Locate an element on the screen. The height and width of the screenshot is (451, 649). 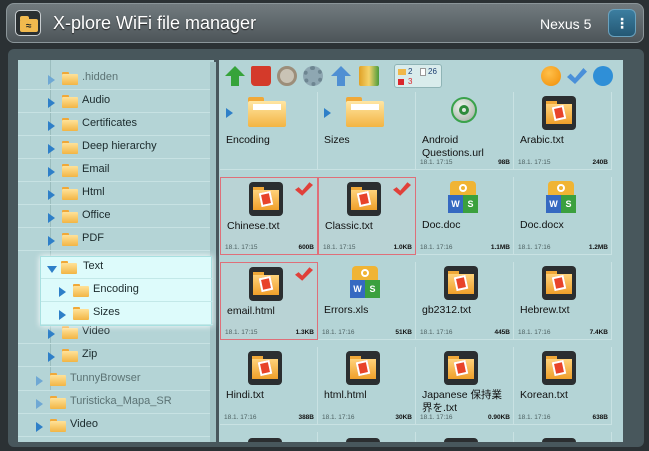
grid-item-email-html: email.html 18.1. 17:15 1.3KB is located at coordinates (269, 301).